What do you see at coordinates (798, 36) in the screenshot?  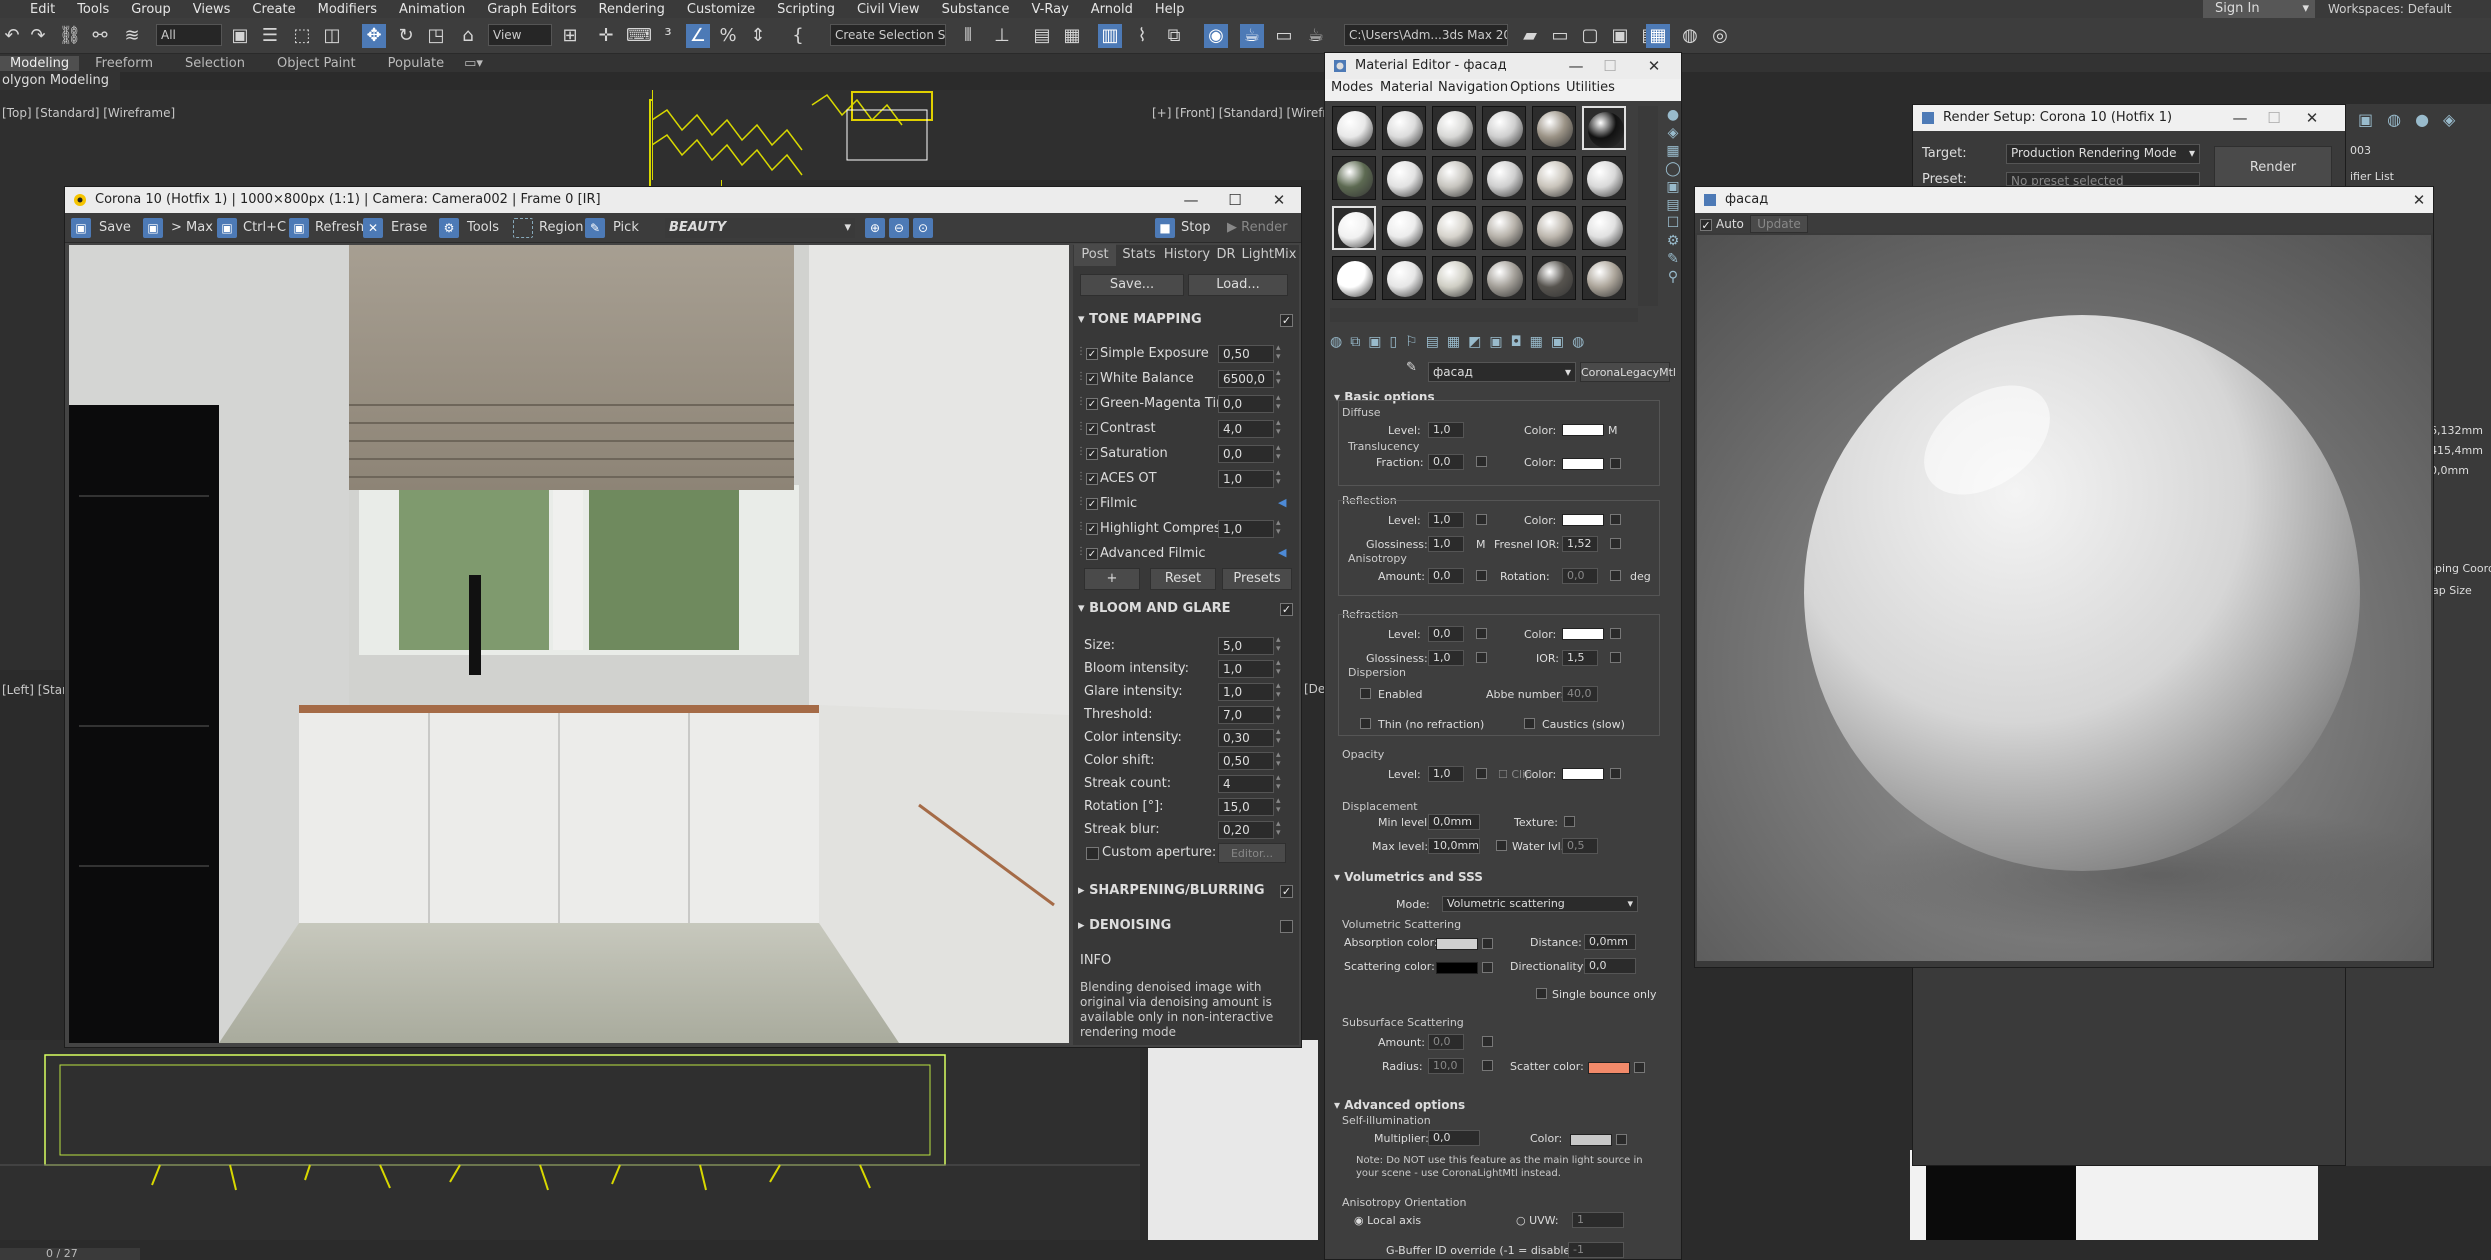 I see `edit-named-sel-icon: {` at bounding box center [798, 36].